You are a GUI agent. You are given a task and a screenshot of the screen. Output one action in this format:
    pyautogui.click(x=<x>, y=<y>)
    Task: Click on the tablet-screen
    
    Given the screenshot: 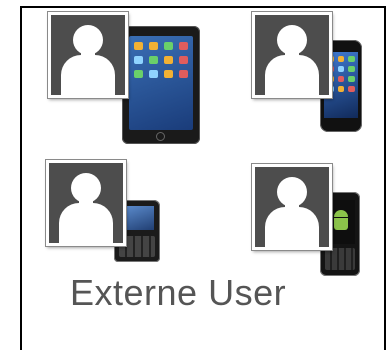 What is the action you would take?
    pyautogui.click(x=161, y=83)
    